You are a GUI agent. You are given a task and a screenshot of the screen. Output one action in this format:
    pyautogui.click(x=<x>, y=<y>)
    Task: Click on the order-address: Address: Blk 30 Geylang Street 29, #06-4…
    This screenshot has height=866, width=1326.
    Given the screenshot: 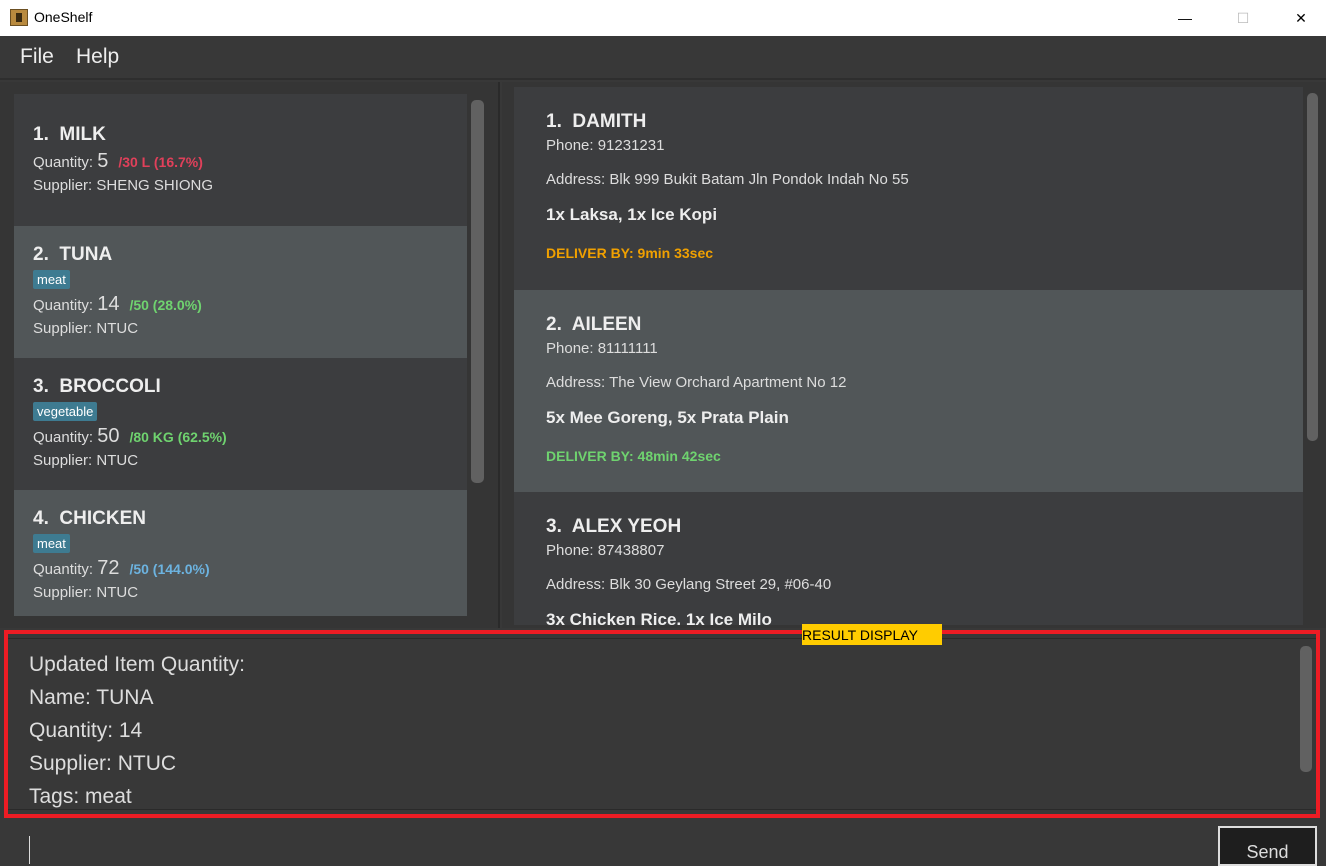 What is the action you would take?
    pyautogui.click(x=689, y=584)
    